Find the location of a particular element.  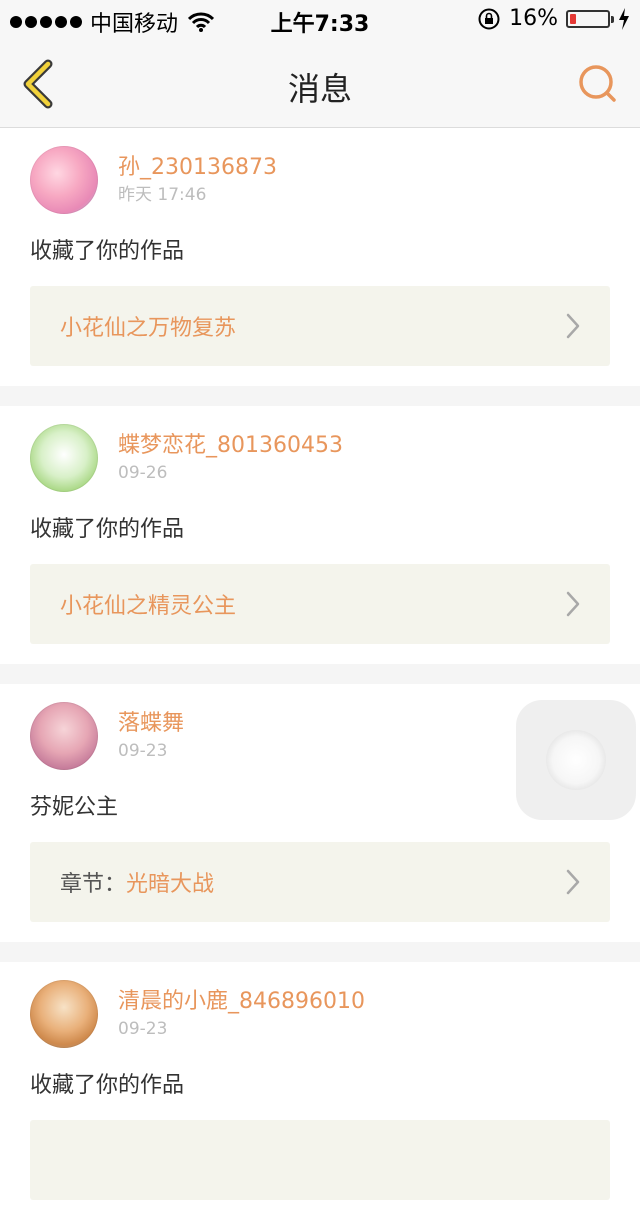

message-time: 昨天 17:46 is located at coordinates (162, 195).